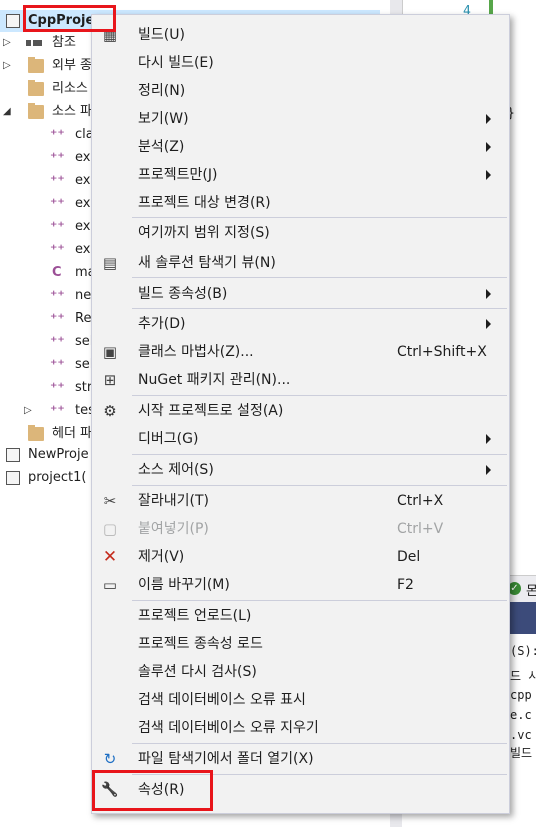 The image size is (536, 827). What do you see at coordinates (300, 439) in the screenshot?
I see `menu-item-debug: 디버그(G)` at bounding box center [300, 439].